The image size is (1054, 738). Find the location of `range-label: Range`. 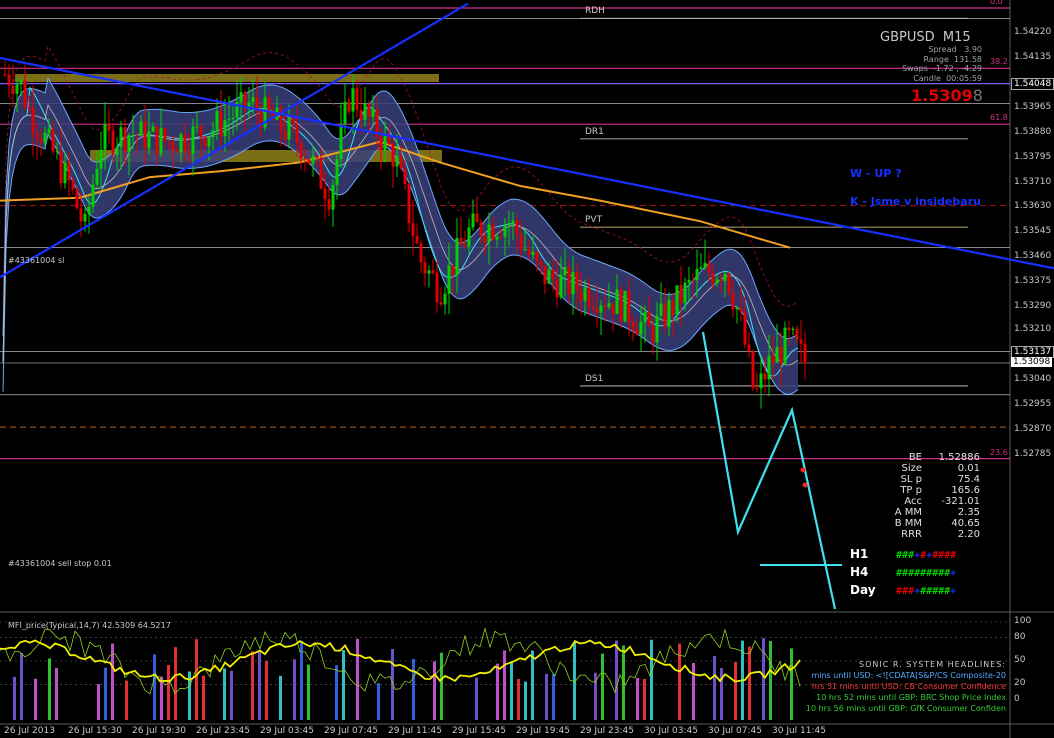

range-label: Range is located at coordinates (936, 59).